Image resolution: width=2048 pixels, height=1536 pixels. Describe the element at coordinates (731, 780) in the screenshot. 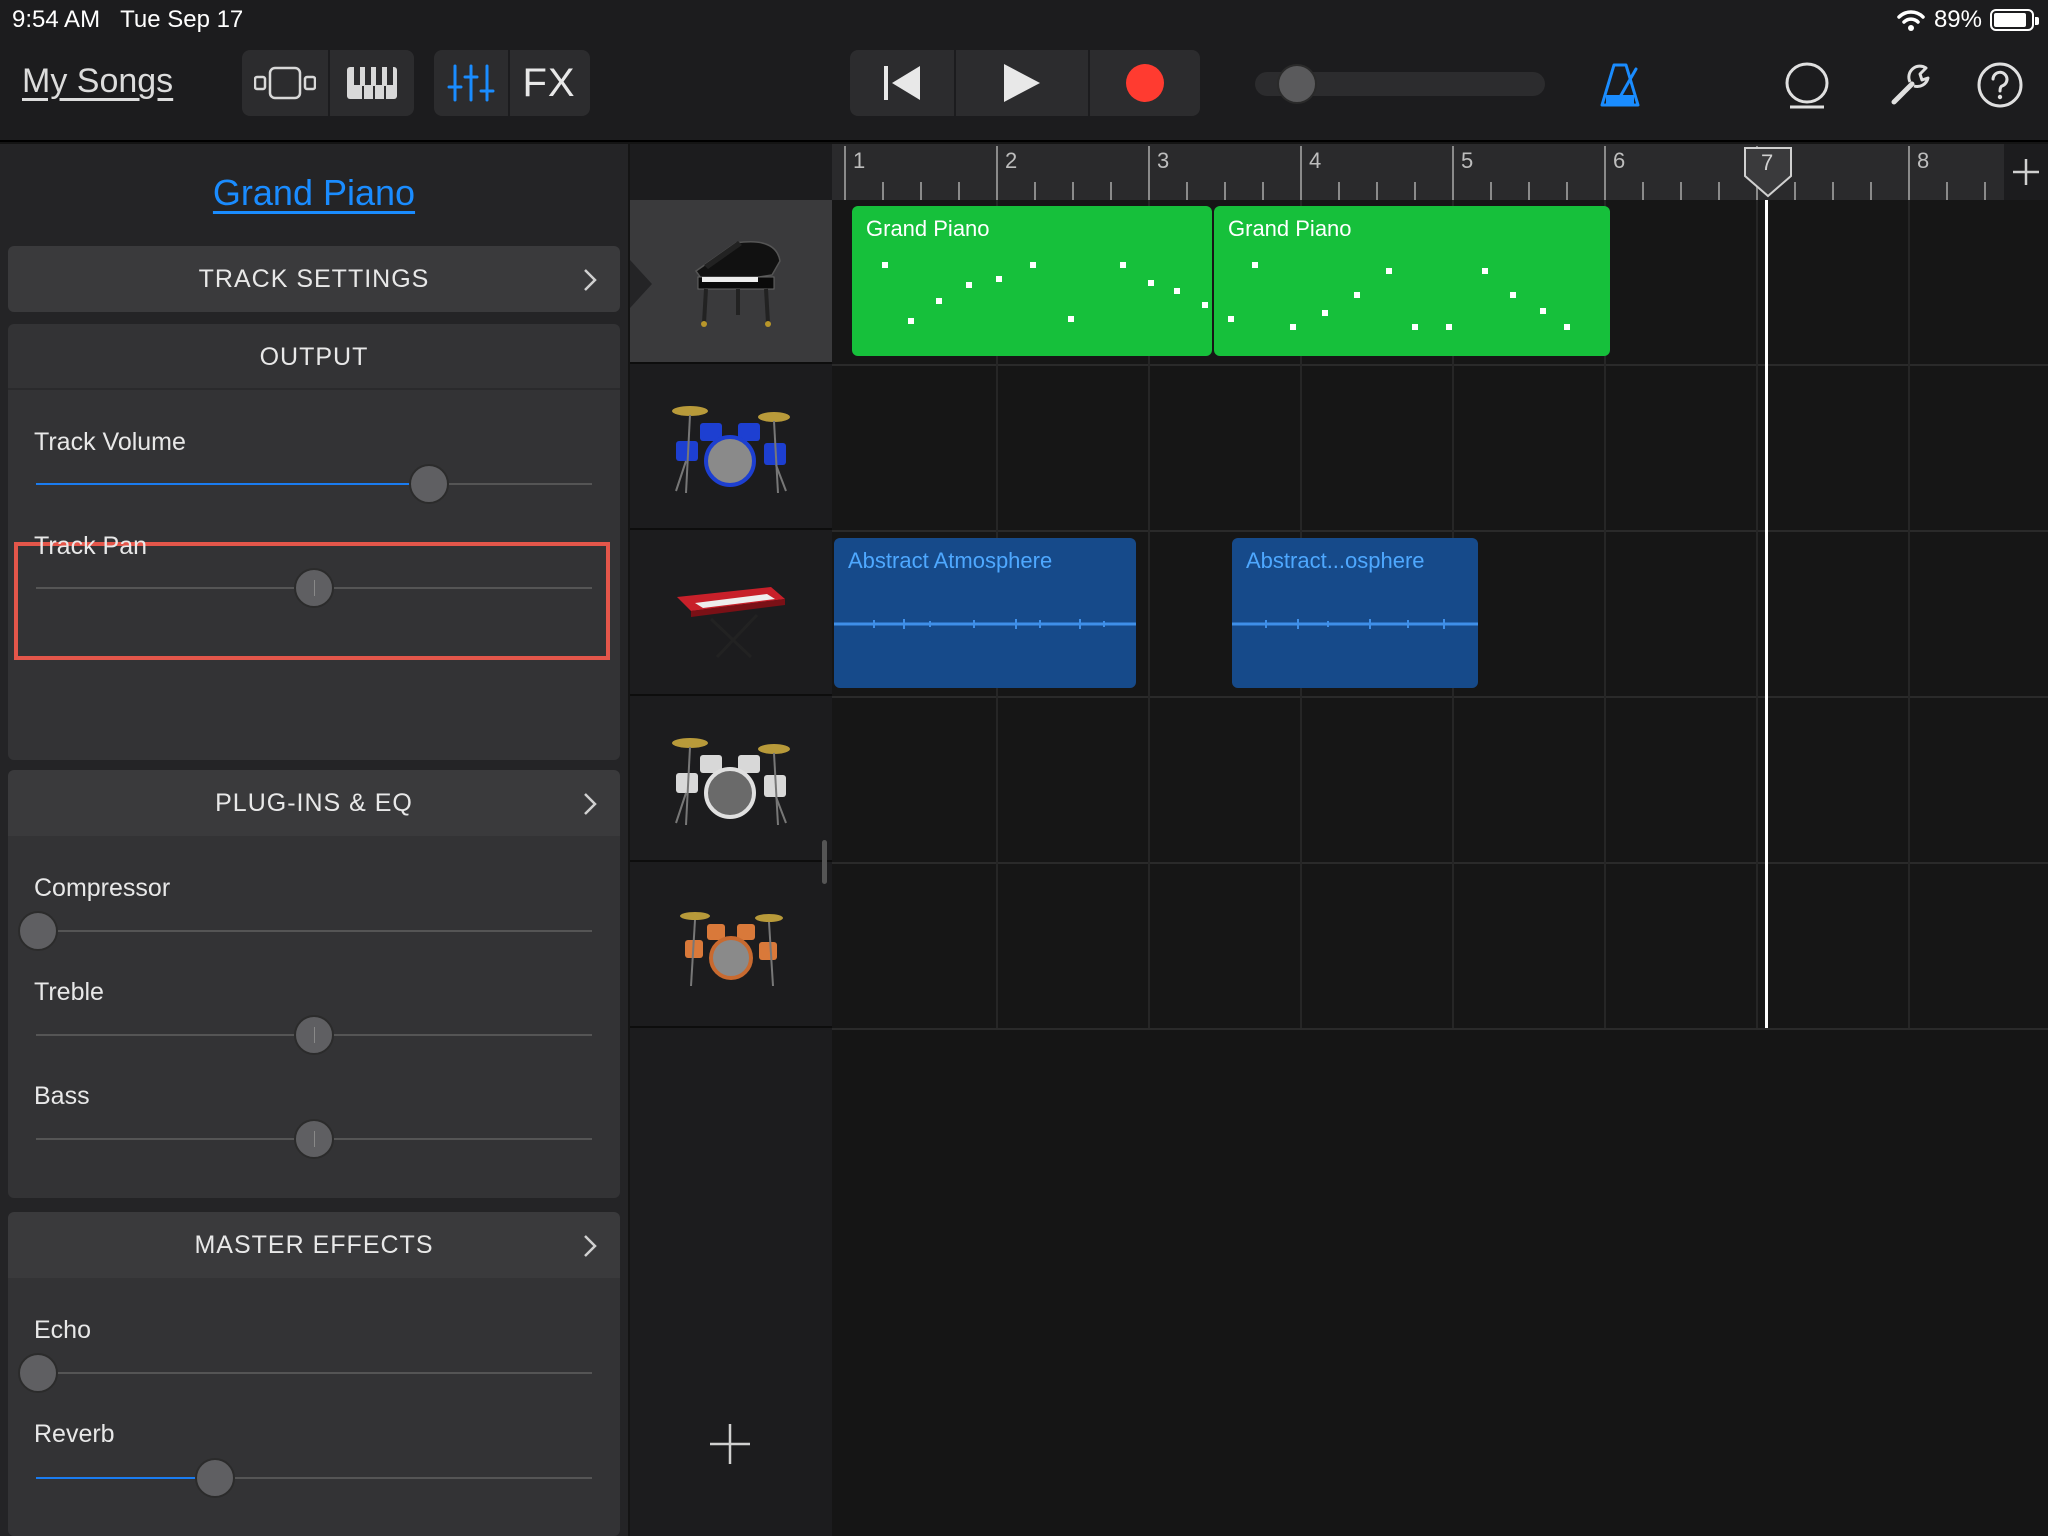

I see `track-header-drums-silver` at that location.